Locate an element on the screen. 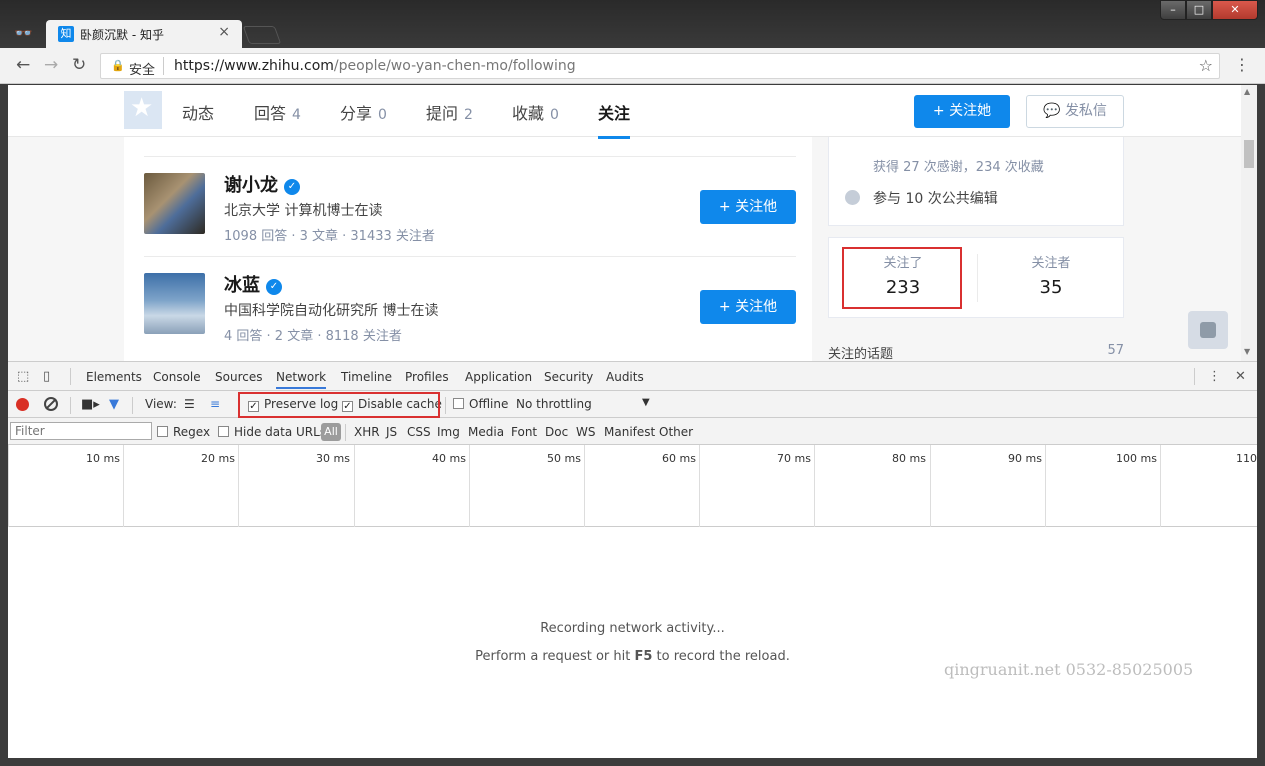 The image size is (1265, 766). timeline-tick: 60 ms is located at coordinates (641, 486).